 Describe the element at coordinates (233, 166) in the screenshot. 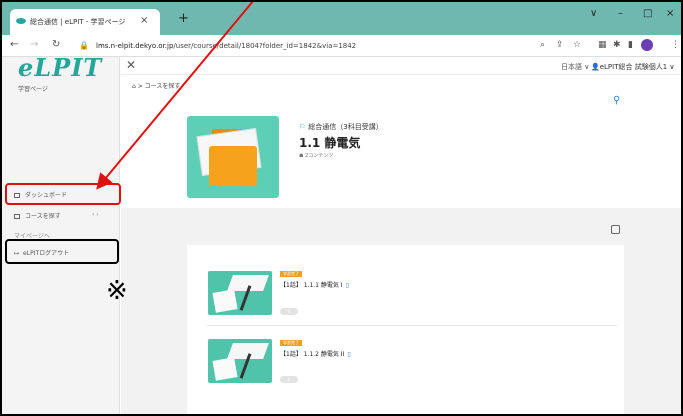

I see `folder-front-graphic` at that location.